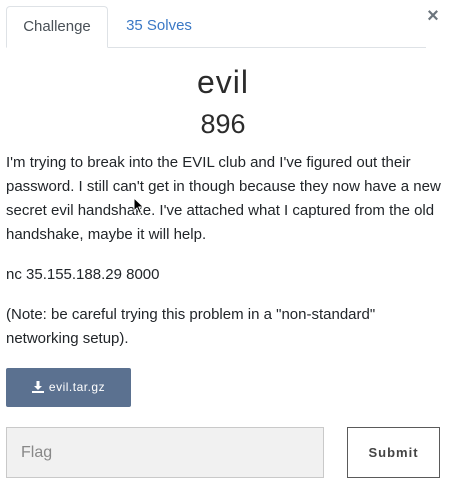  What do you see at coordinates (216, 27) in the screenshot?
I see `challenge-tabs: Challenge 35 Solves` at bounding box center [216, 27].